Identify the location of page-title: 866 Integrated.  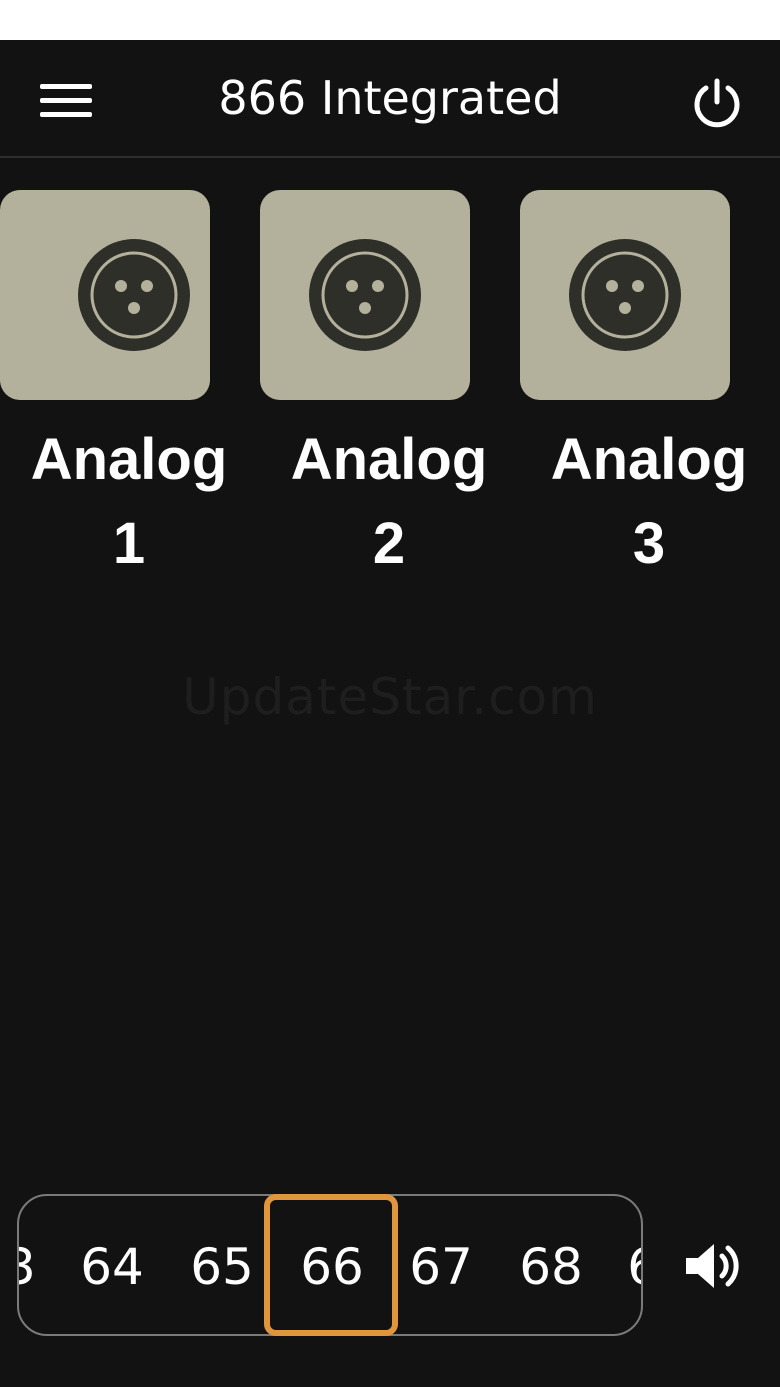
(390, 98).